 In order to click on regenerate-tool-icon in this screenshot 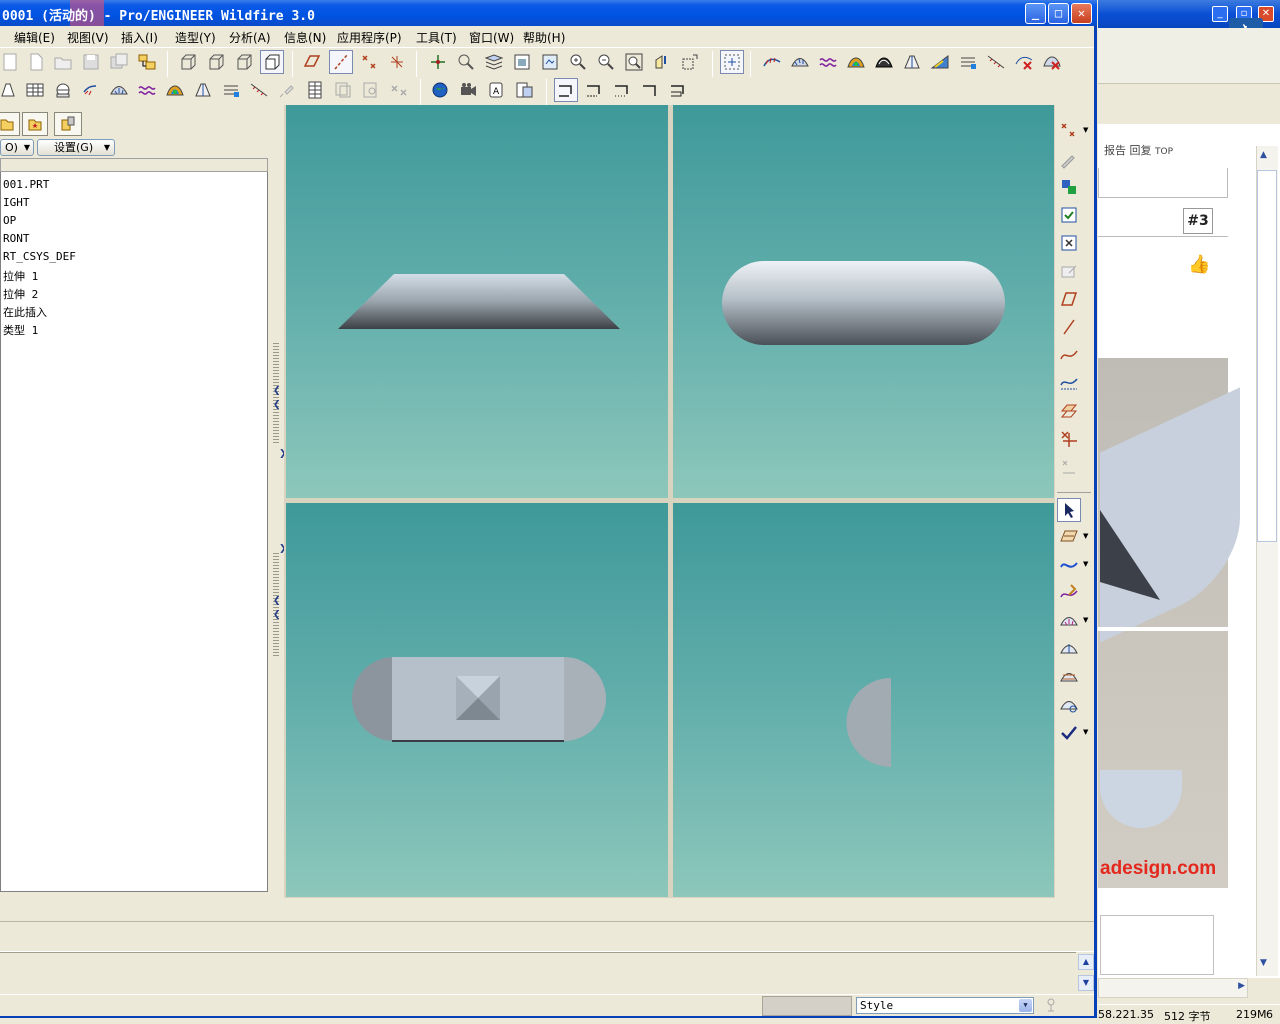, I will do `click(1069, 215)`.